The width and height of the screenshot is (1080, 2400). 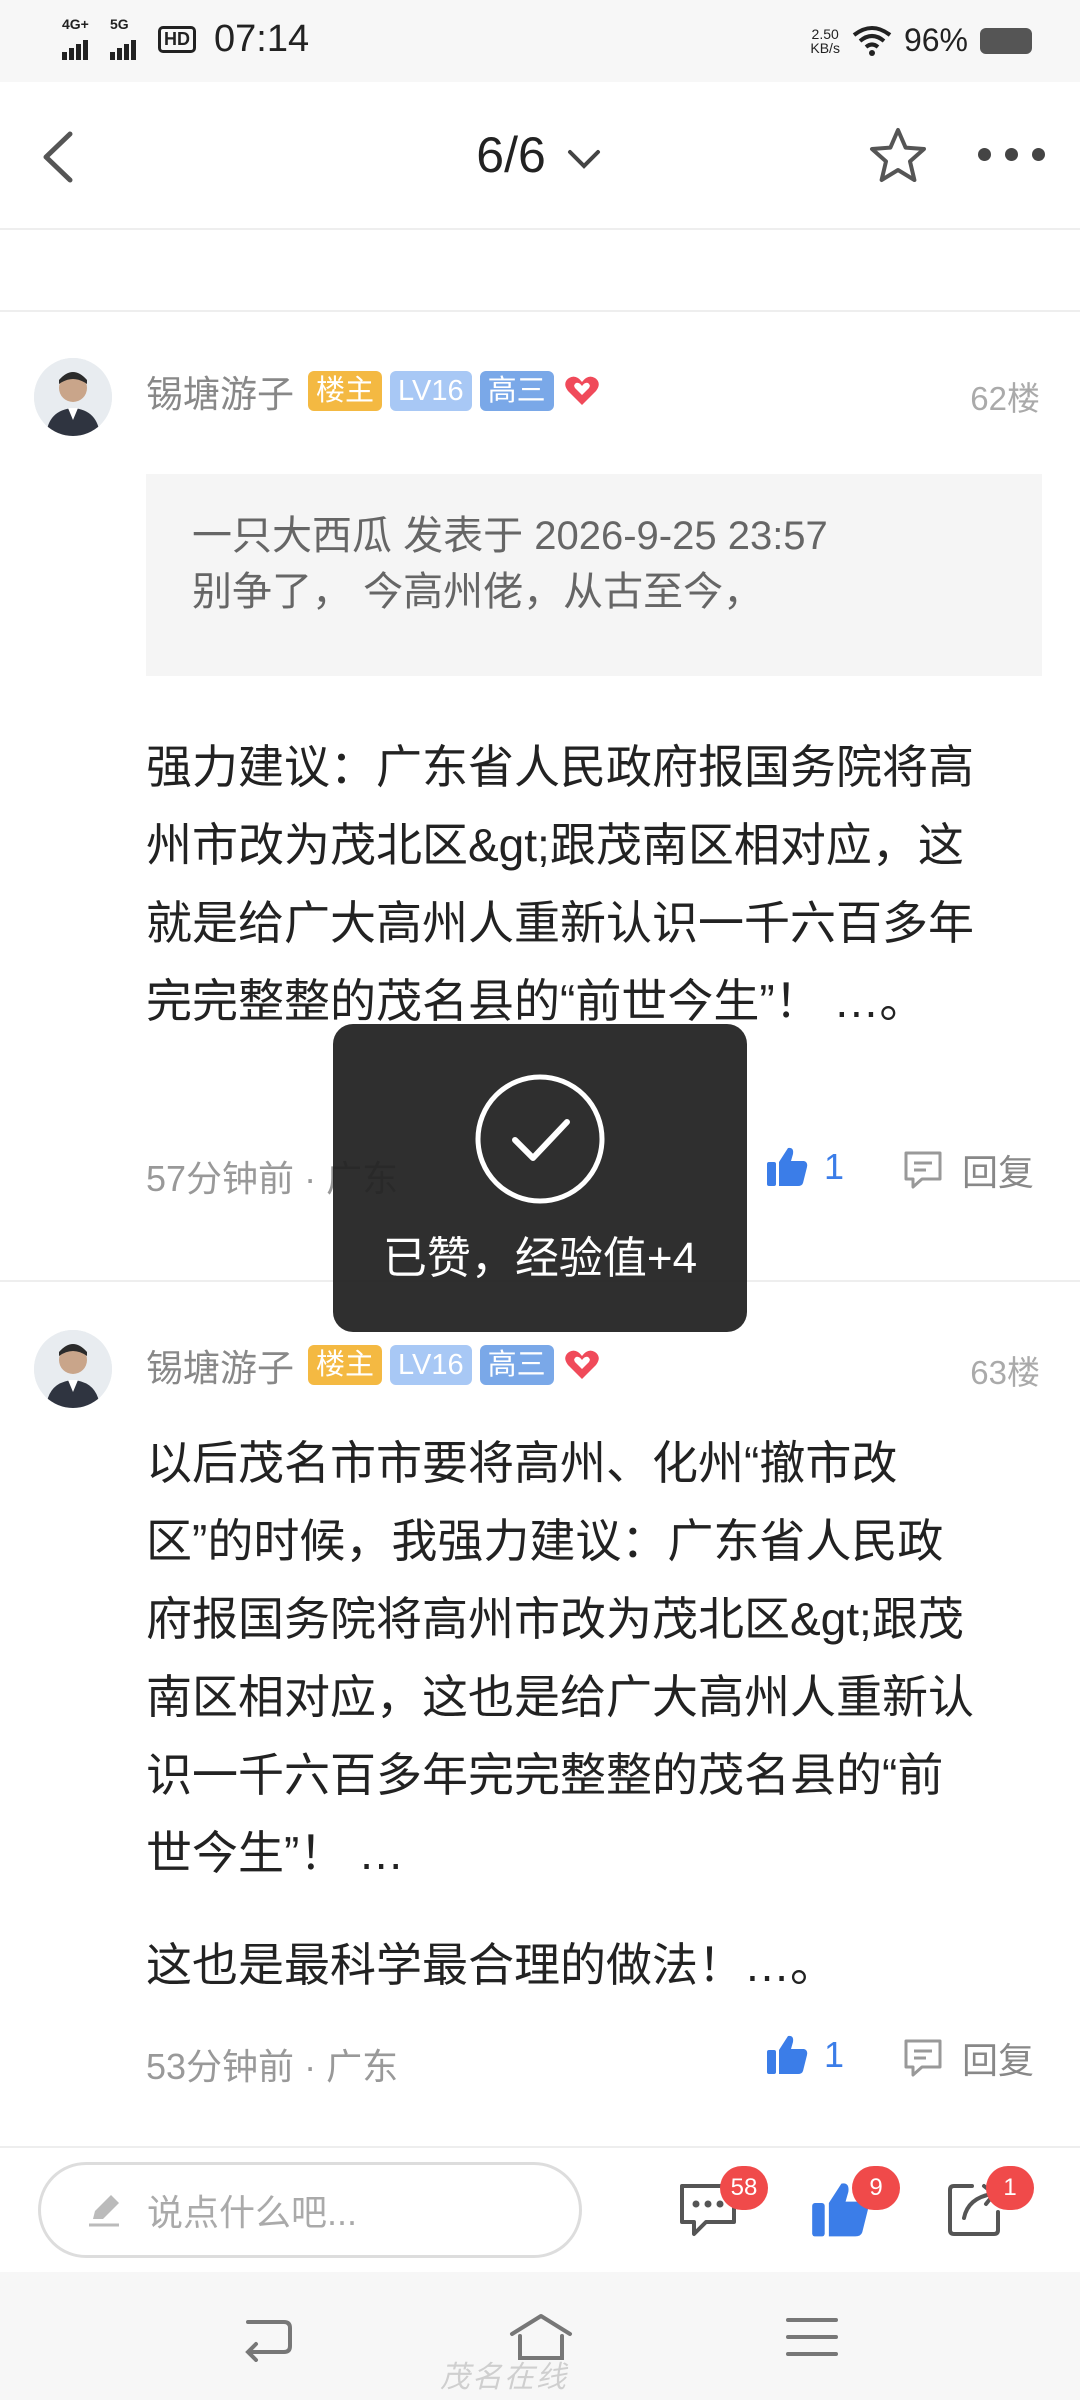 What do you see at coordinates (935, 40) in the screenshot?
I see `battery-percent: 96%` at bounding box center [935, 40].